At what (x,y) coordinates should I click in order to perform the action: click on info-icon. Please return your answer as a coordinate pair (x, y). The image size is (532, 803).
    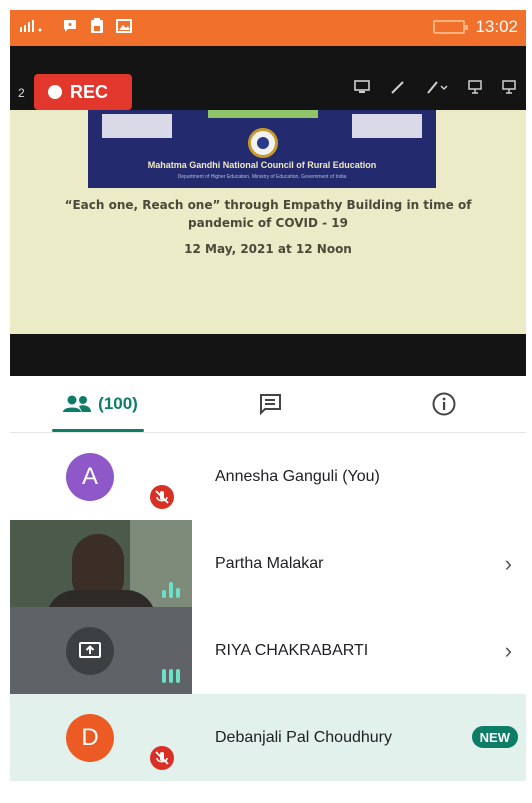
    Looking at the image, I should click on (444, 404).